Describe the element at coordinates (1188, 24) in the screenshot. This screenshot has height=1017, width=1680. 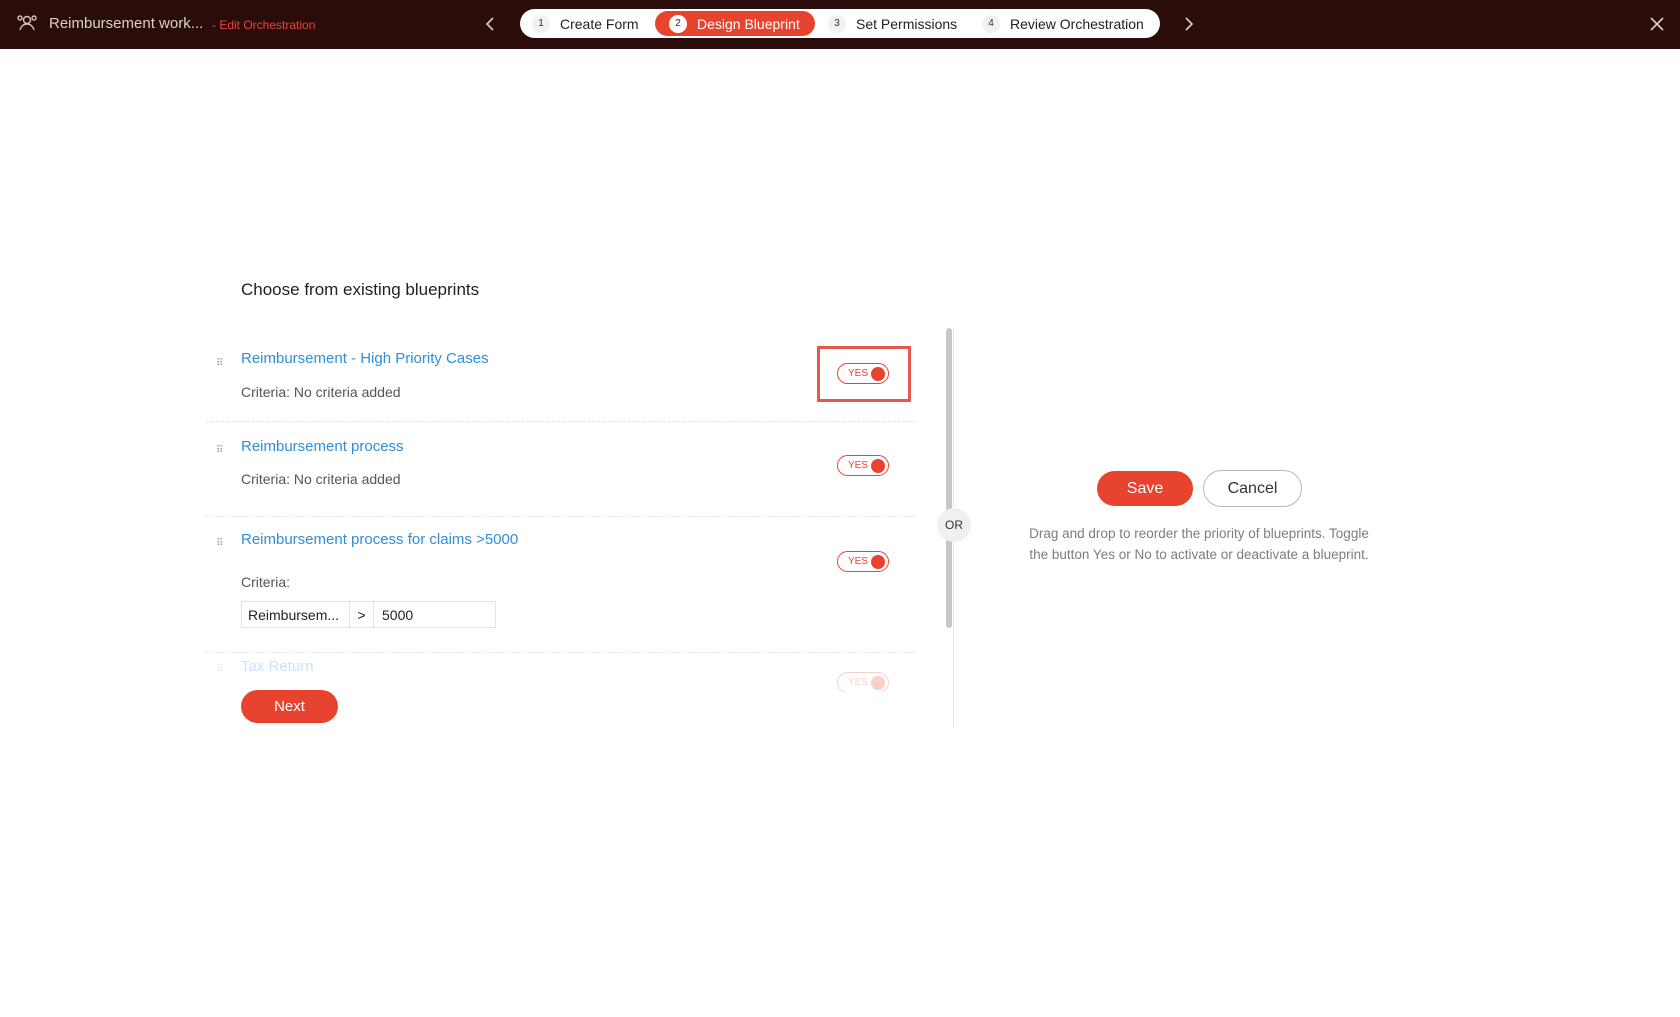
I see `chevron-right-icon` at that location.